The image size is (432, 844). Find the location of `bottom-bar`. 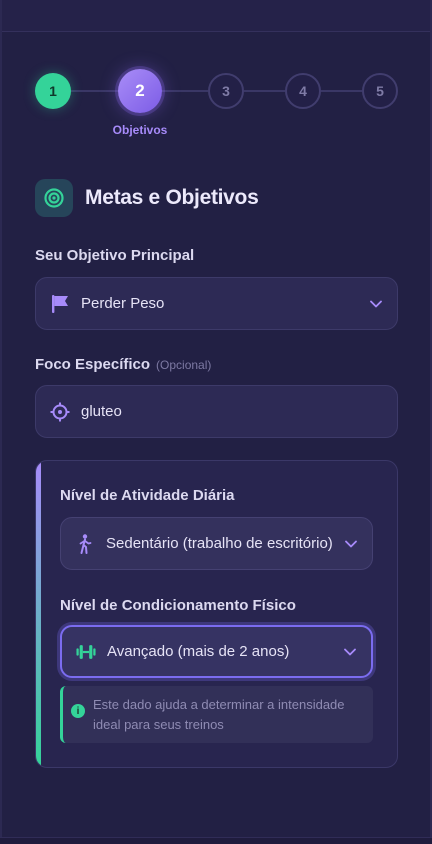

bottom-bar is located at coordinates (216, 840).